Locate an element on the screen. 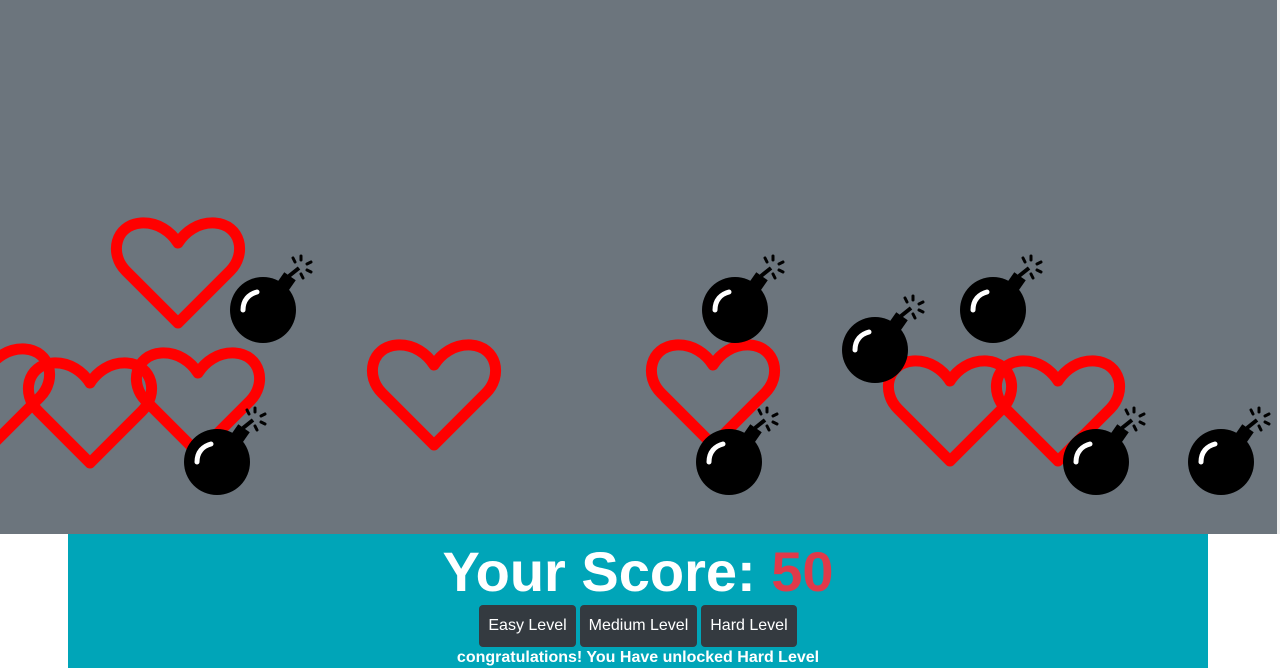 This screenshot has height=668, width=1280. easy-level-button: Easy Level is located at coordinates (527, 626).